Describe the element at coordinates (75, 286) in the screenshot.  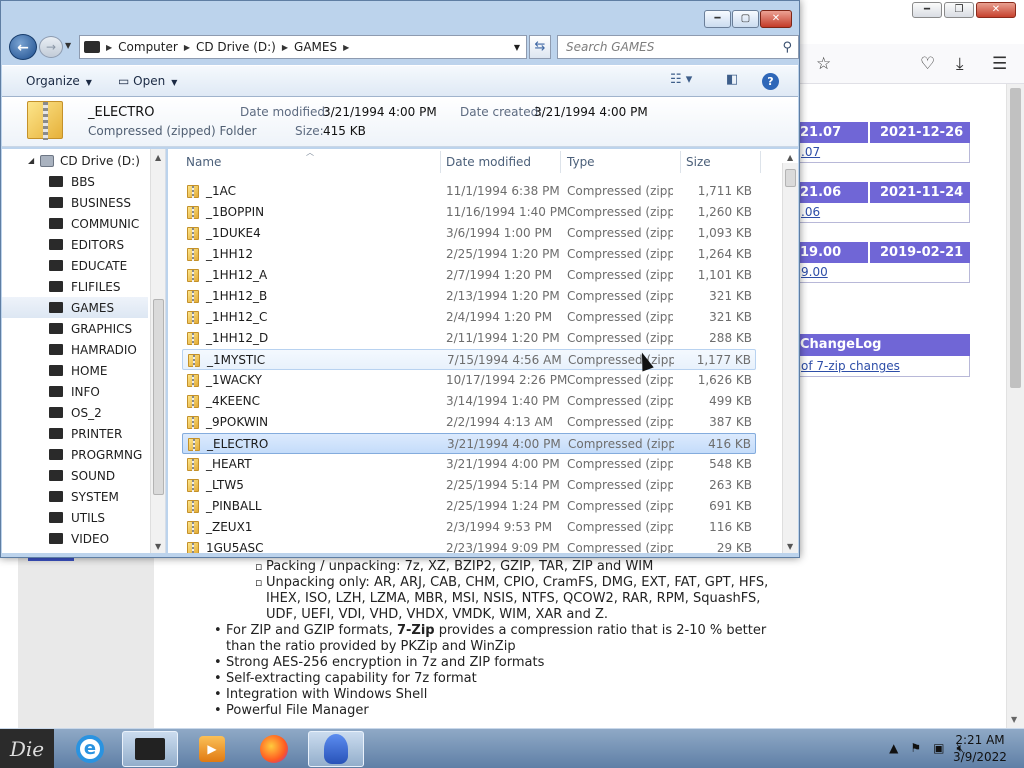
I see `sidebar-item-flifiles: FLIFILES` at that location.